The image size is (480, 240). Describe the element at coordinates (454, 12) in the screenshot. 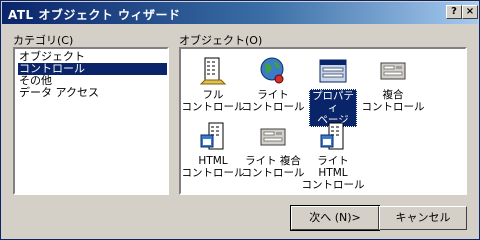

I see `help-button: ?` at that location.